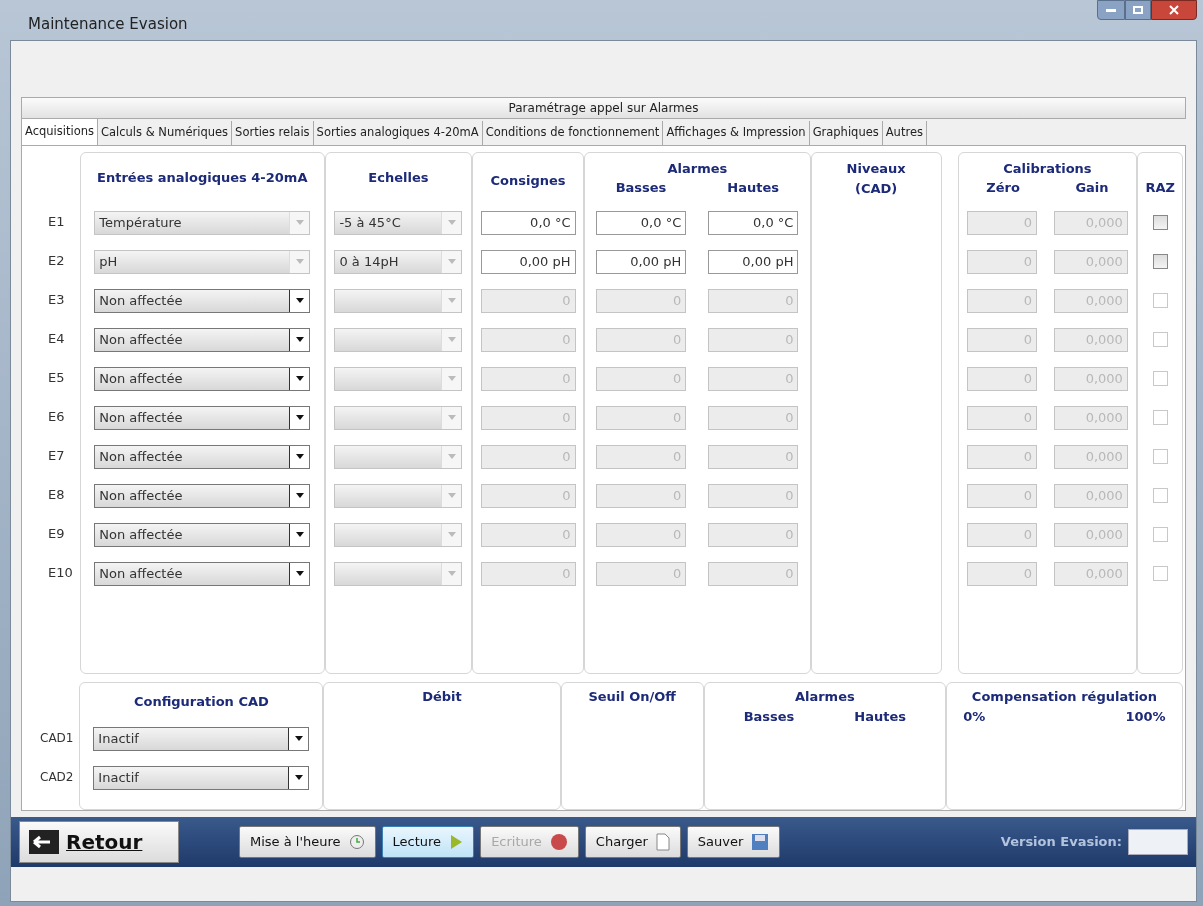 The height and width of the screenshot is (906, 1203). I want to click on column-heading: Seuil On/Off, so click(632, 697).